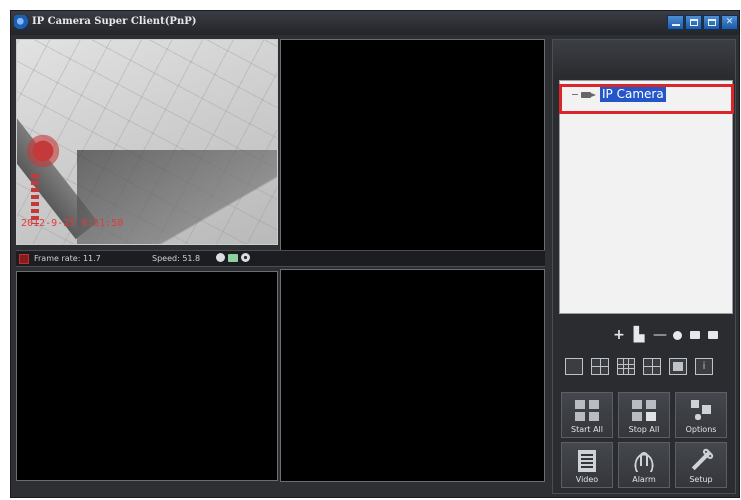 The image size is (741, 500). I want to click on info-icon, so click(704, 366).